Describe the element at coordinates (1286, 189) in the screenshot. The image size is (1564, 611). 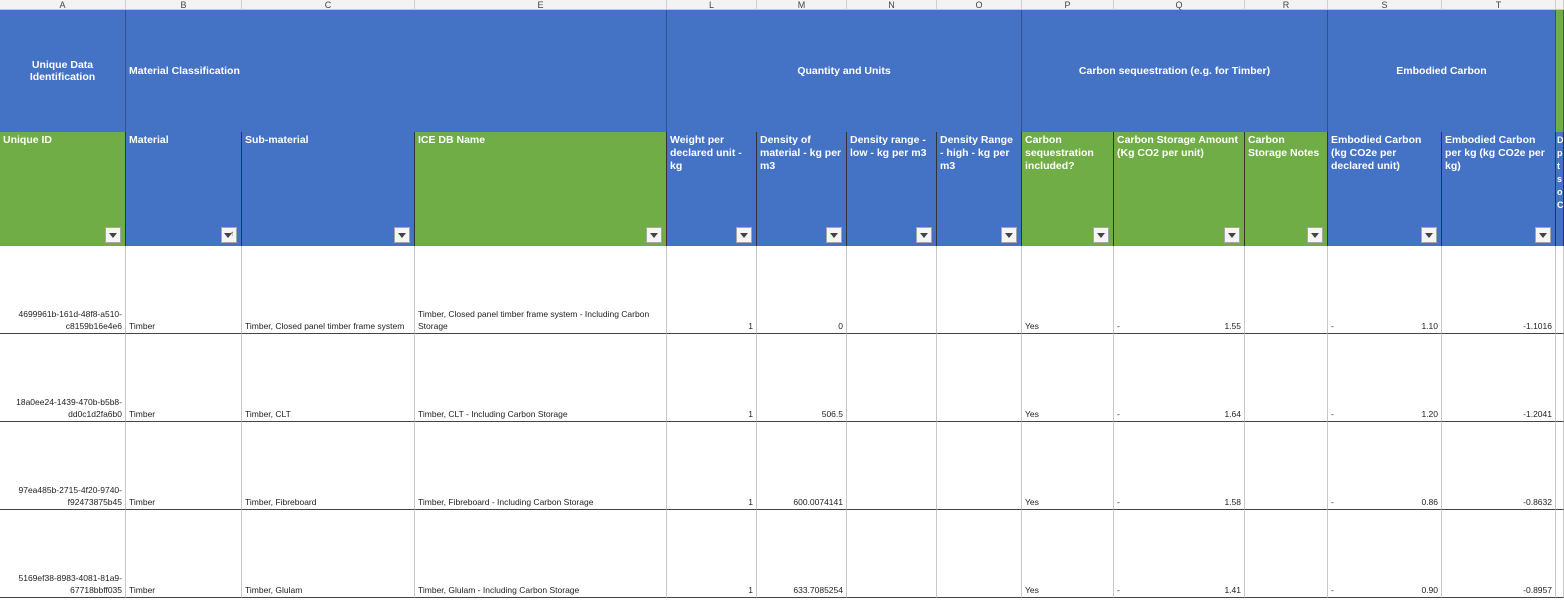
I see `header-carbon-storage-notes: Carbon Storage Notes` at that location.